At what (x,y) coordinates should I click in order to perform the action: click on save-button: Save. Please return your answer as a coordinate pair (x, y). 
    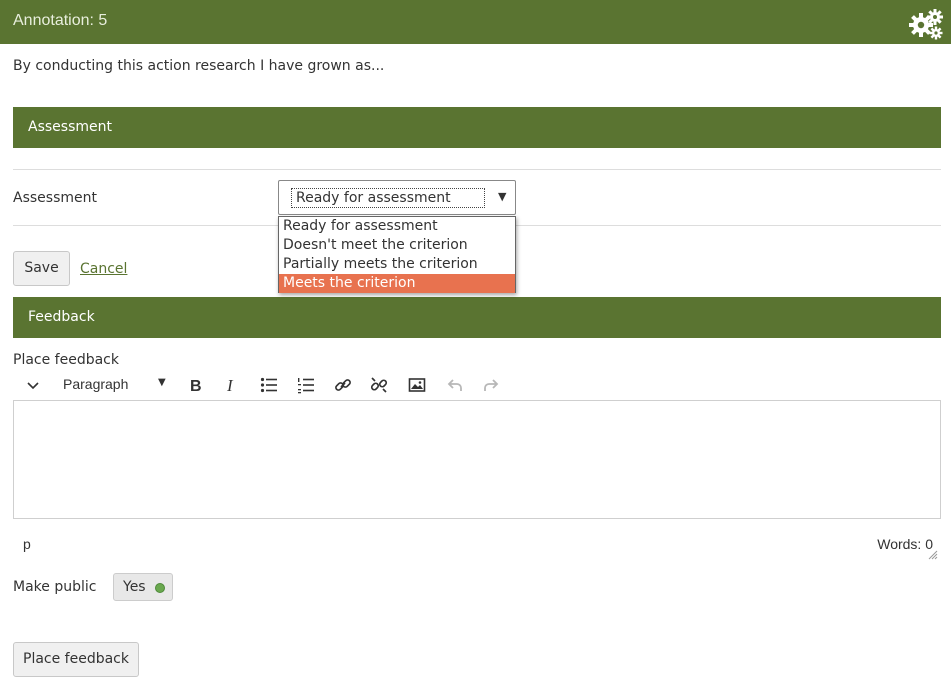
    Looking at the image, I should click on (41, 268).